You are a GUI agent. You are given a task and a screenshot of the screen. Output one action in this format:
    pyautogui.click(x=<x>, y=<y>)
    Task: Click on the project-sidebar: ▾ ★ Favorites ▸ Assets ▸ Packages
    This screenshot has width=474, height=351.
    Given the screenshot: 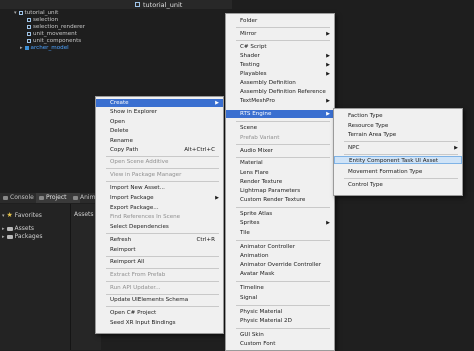 What is the action you would take?
    pyautogui.click(x=35, y=277)
    